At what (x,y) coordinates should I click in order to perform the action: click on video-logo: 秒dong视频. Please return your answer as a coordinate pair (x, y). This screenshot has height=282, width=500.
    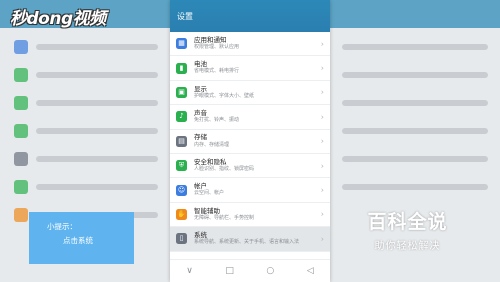
    Looking at the image, I should click on (58, 19).